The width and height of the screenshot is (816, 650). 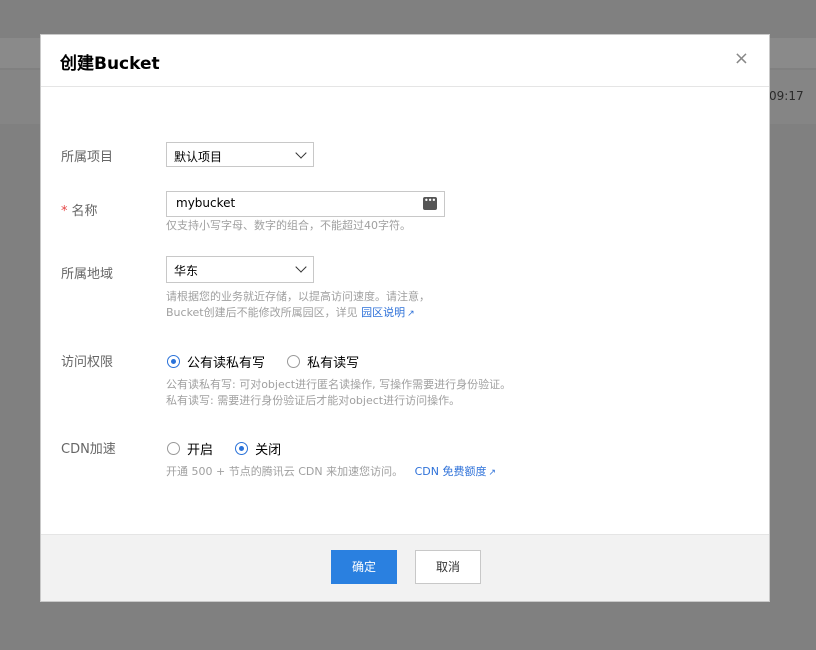 I want to click on dialog-title: 创建Bucket, so click(x=110, y=64).